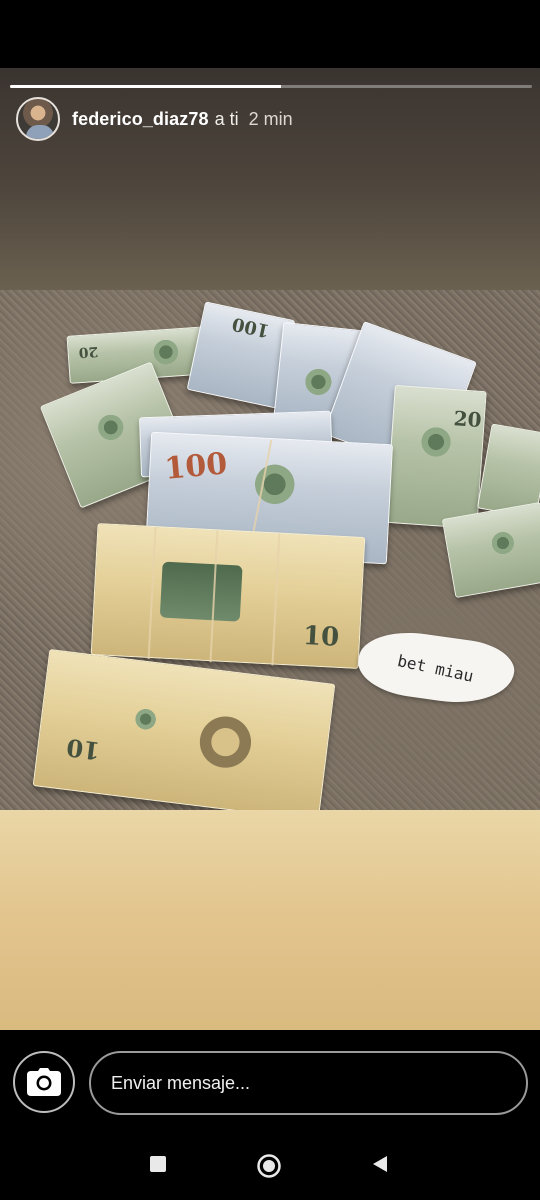 The image size is (540, 1200). Describe the element at coordinates (270, 118) in the screenshot. I see `story-timestamp: 2 min` at that location.